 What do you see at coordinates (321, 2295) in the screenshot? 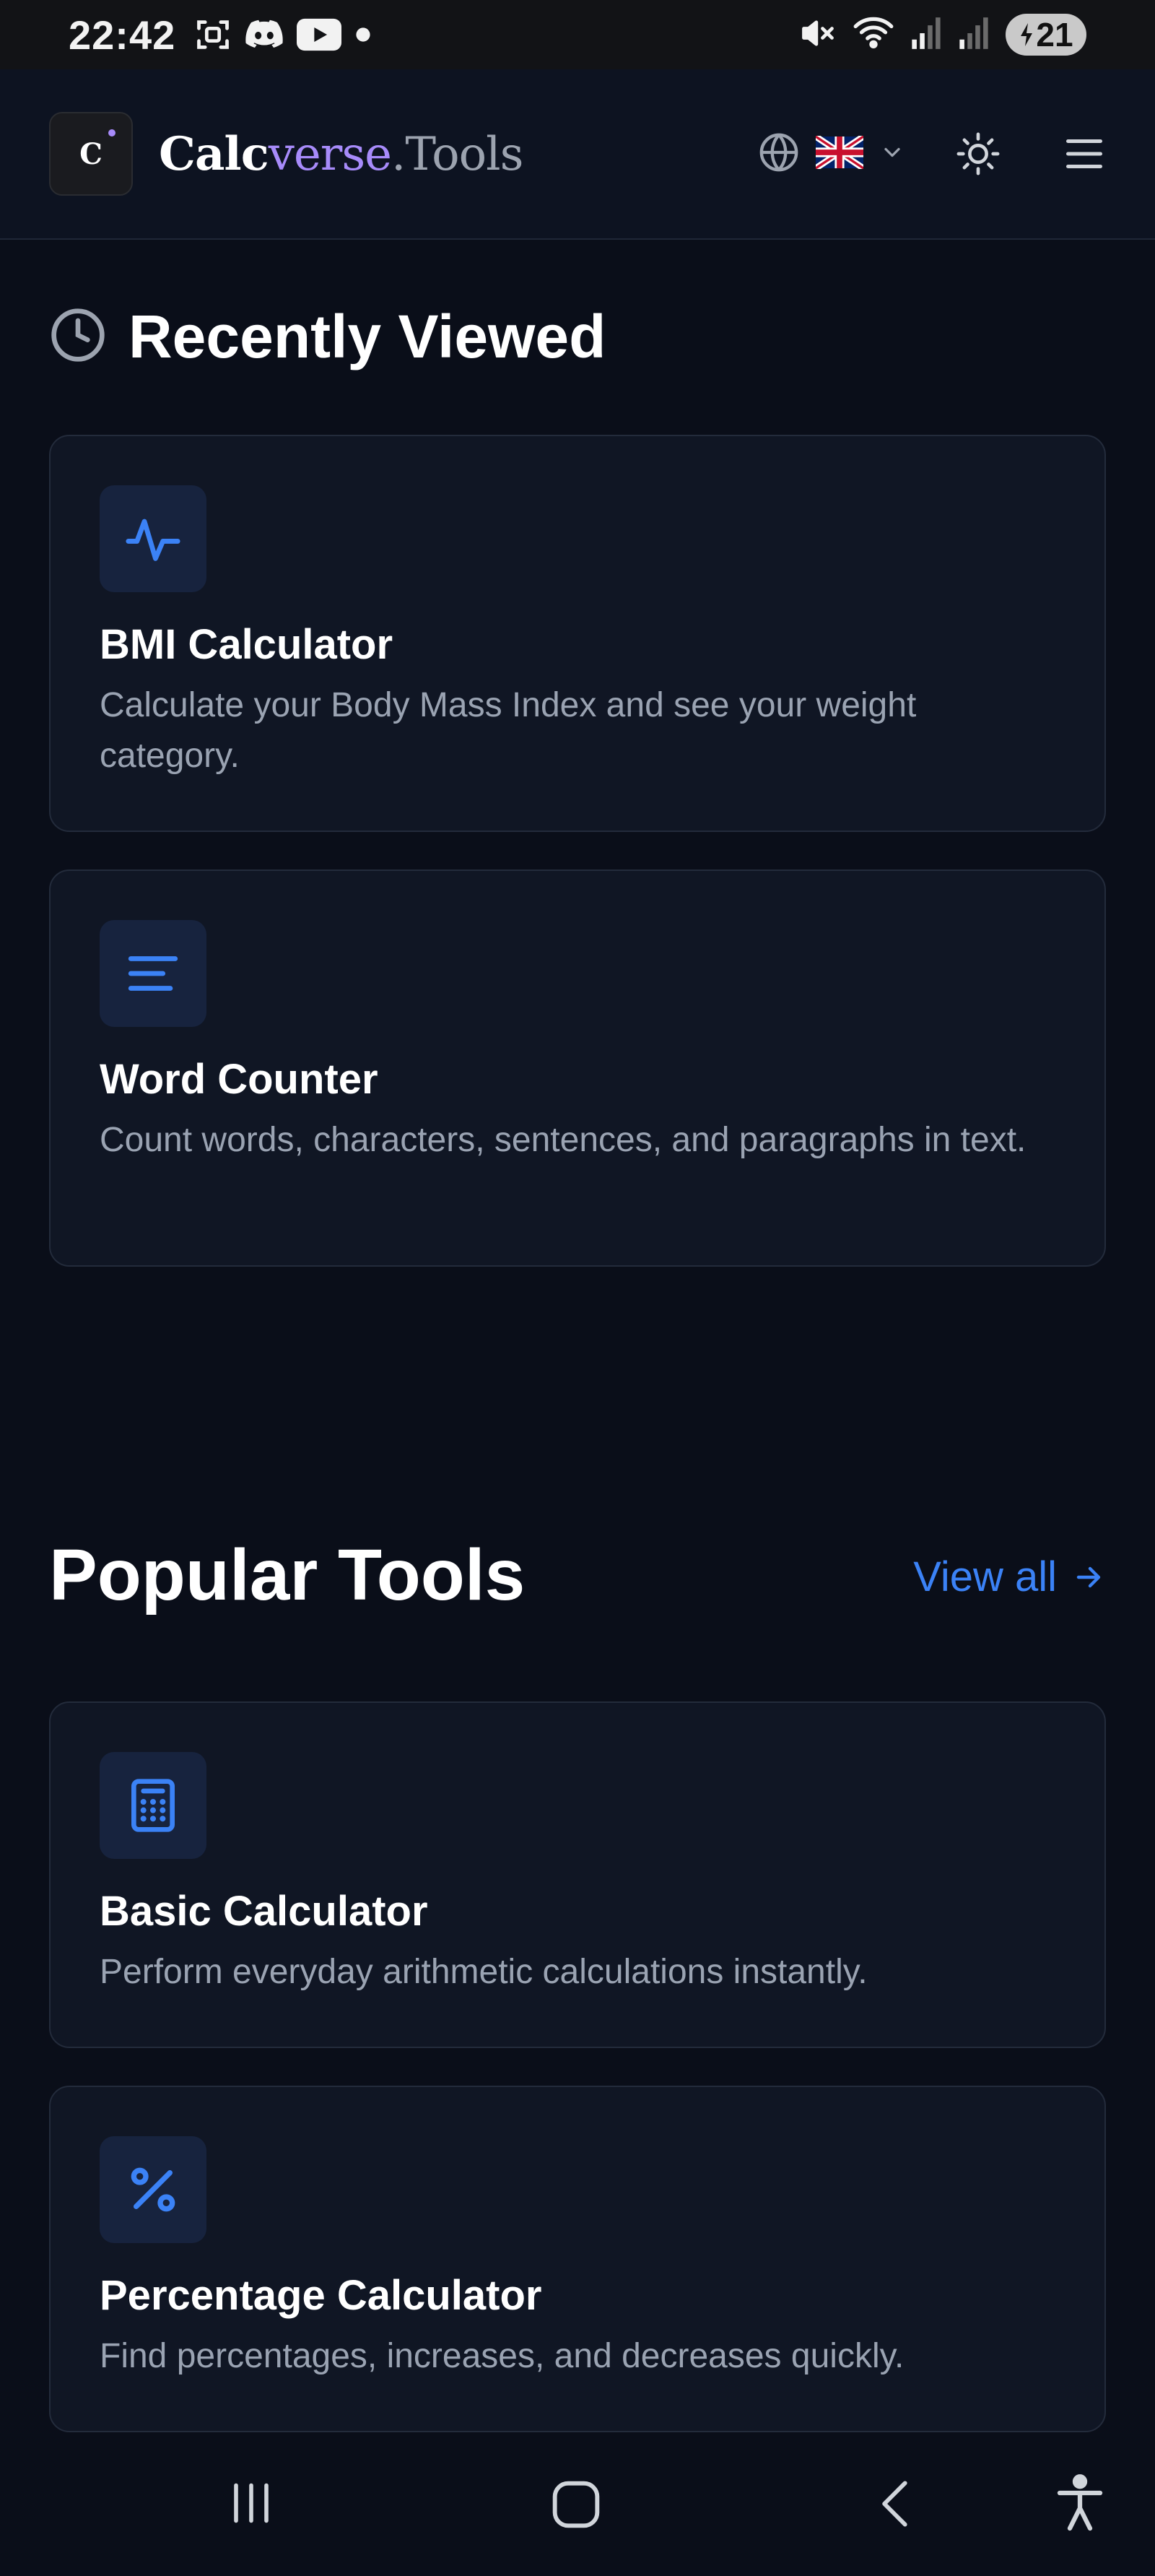
I see `card-title: Percentage Calculator` at bounding box center [321, 2295].